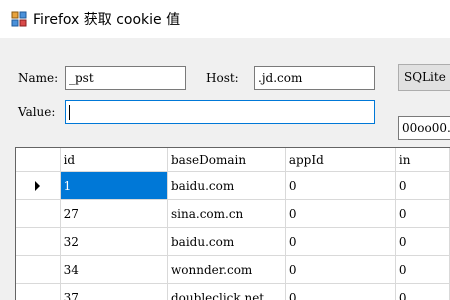 The width and height of the screenshot is (450, 300). I want to click on cell-id: 34, so click(114, 269).